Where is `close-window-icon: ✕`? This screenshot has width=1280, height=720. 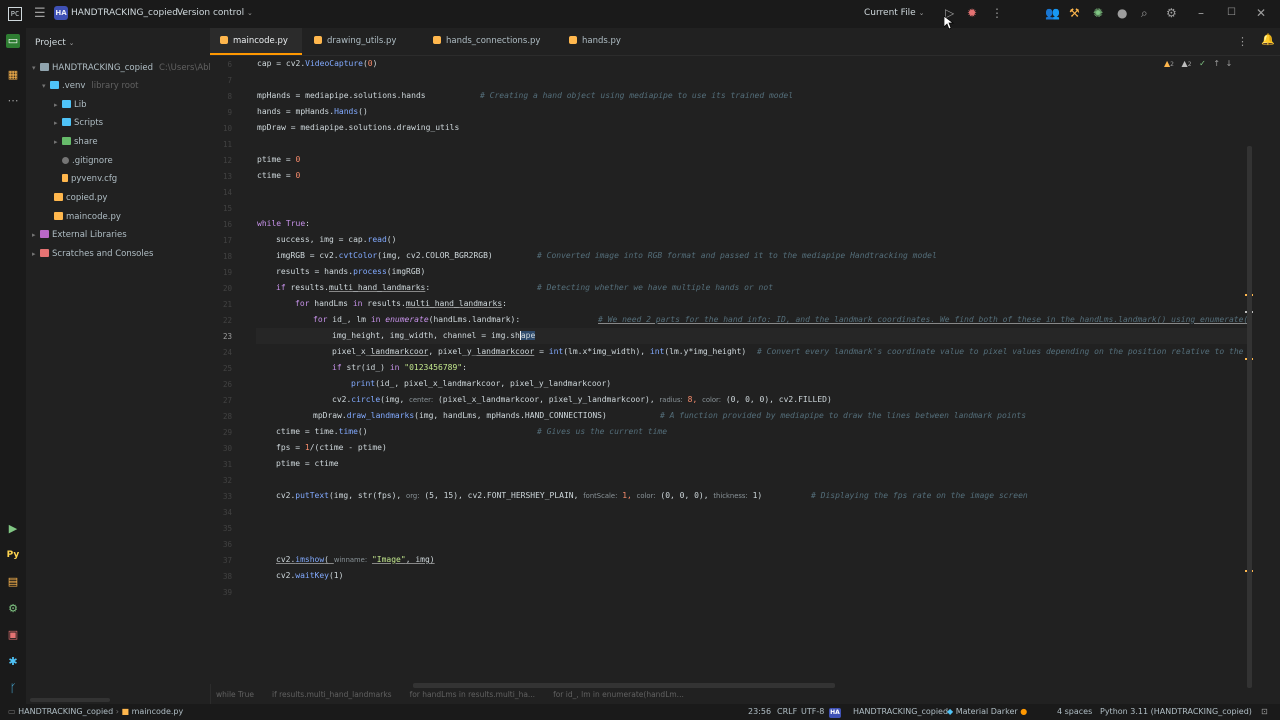 close-window-icon: ✕ is located at coordinates (1261, 13).